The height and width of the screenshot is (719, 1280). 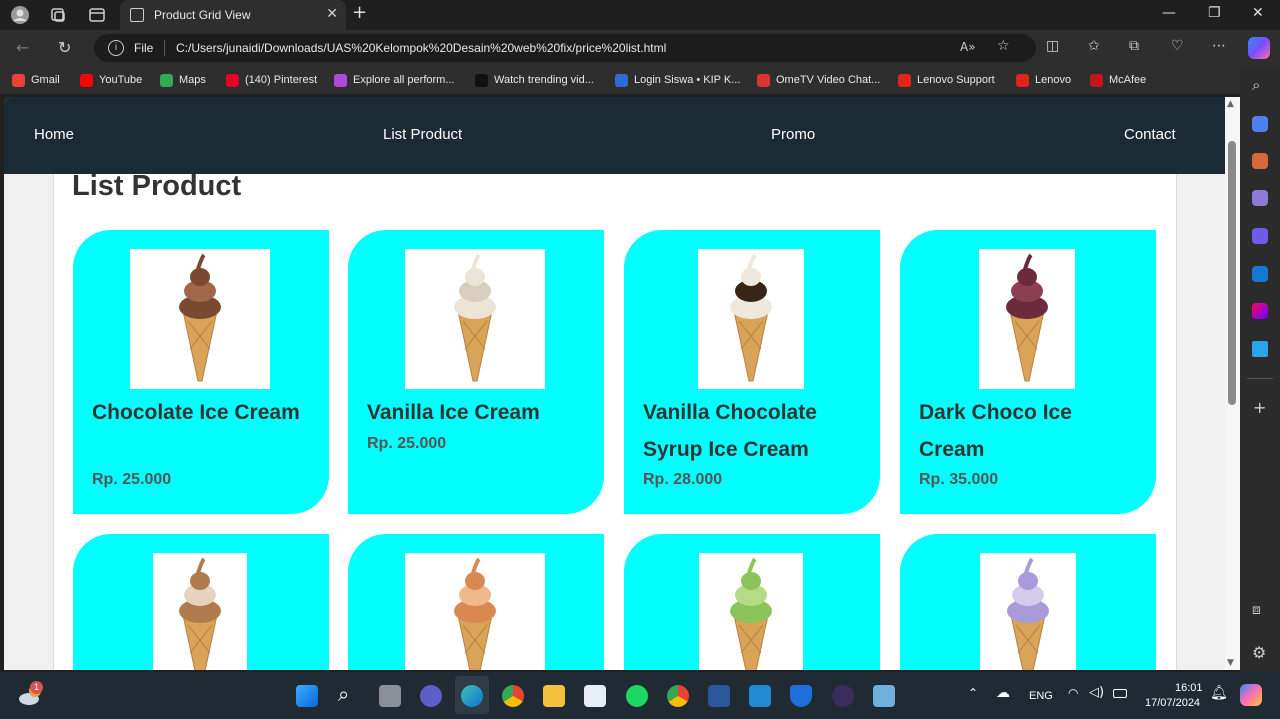 What do you see at coordinates (1260, 311) in the screenshot?
I see `designer-icon` at bounding box center [1260, 311].